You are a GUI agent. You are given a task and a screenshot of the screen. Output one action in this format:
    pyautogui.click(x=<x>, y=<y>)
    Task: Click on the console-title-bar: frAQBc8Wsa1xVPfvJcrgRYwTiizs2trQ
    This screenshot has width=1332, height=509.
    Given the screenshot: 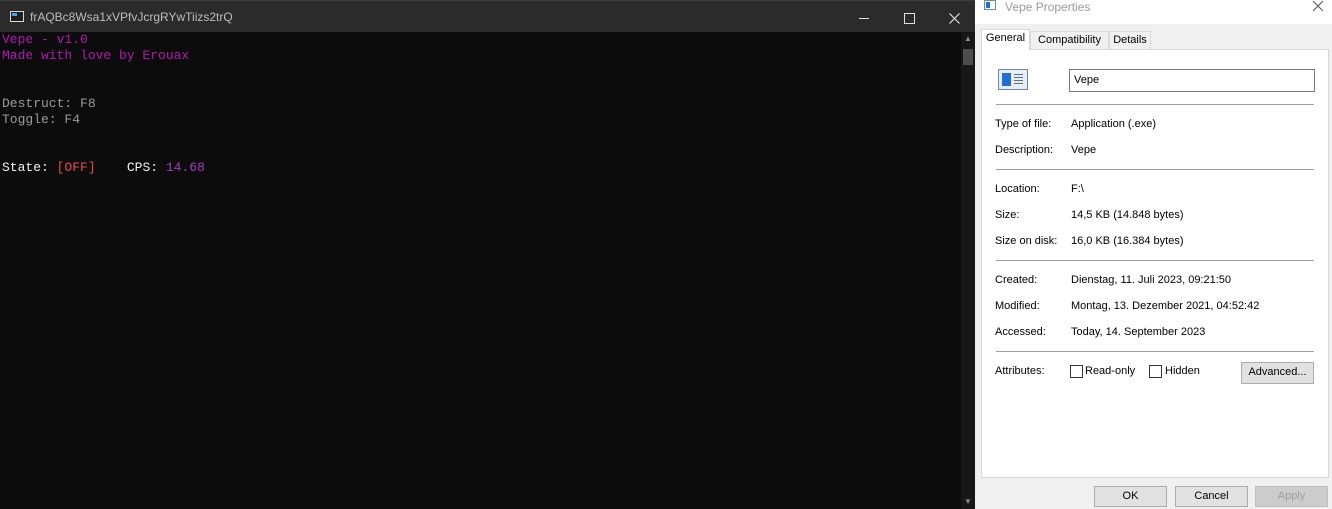 What is the action you would take?
    pyautogui.click(x=487, y=16)
    